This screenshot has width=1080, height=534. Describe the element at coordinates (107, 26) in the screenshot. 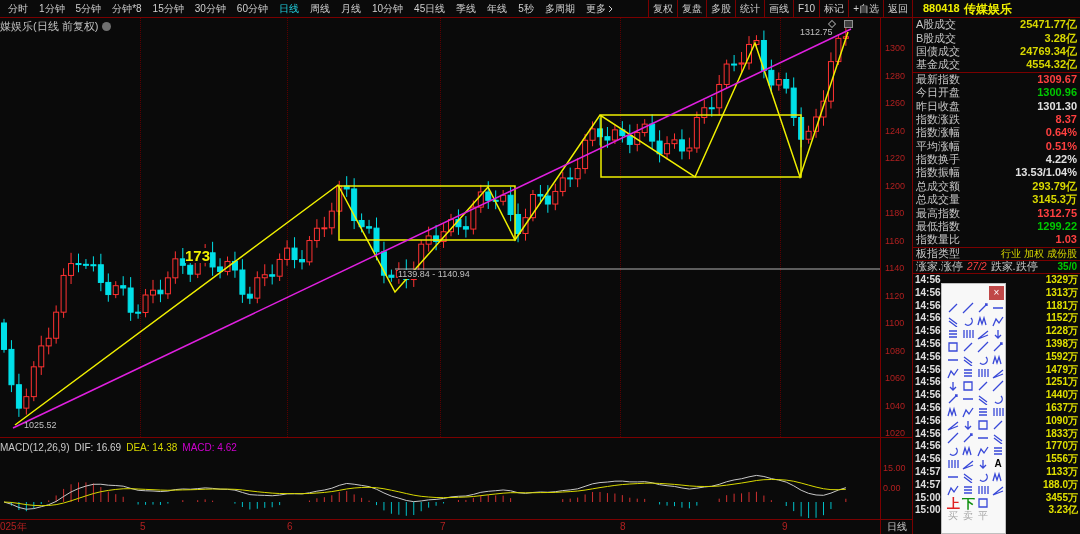

I see `dropdown-icon` at that location.